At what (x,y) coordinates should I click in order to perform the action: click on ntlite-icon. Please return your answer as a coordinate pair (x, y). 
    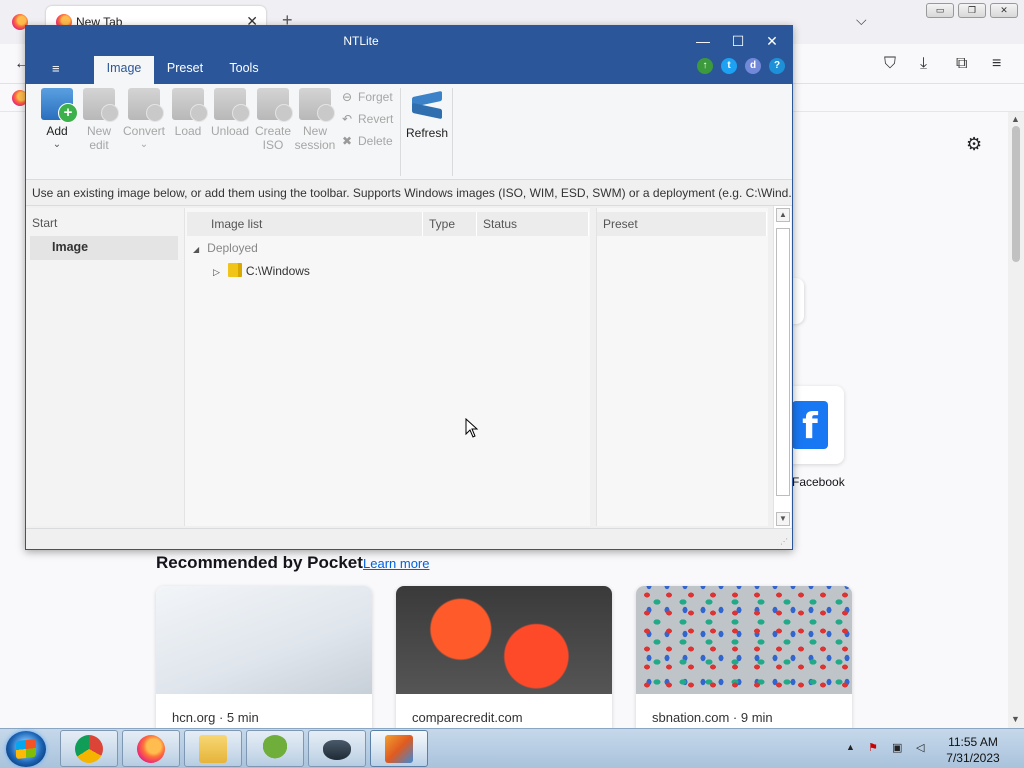
    Looking at the image, I should click on (399, 749).